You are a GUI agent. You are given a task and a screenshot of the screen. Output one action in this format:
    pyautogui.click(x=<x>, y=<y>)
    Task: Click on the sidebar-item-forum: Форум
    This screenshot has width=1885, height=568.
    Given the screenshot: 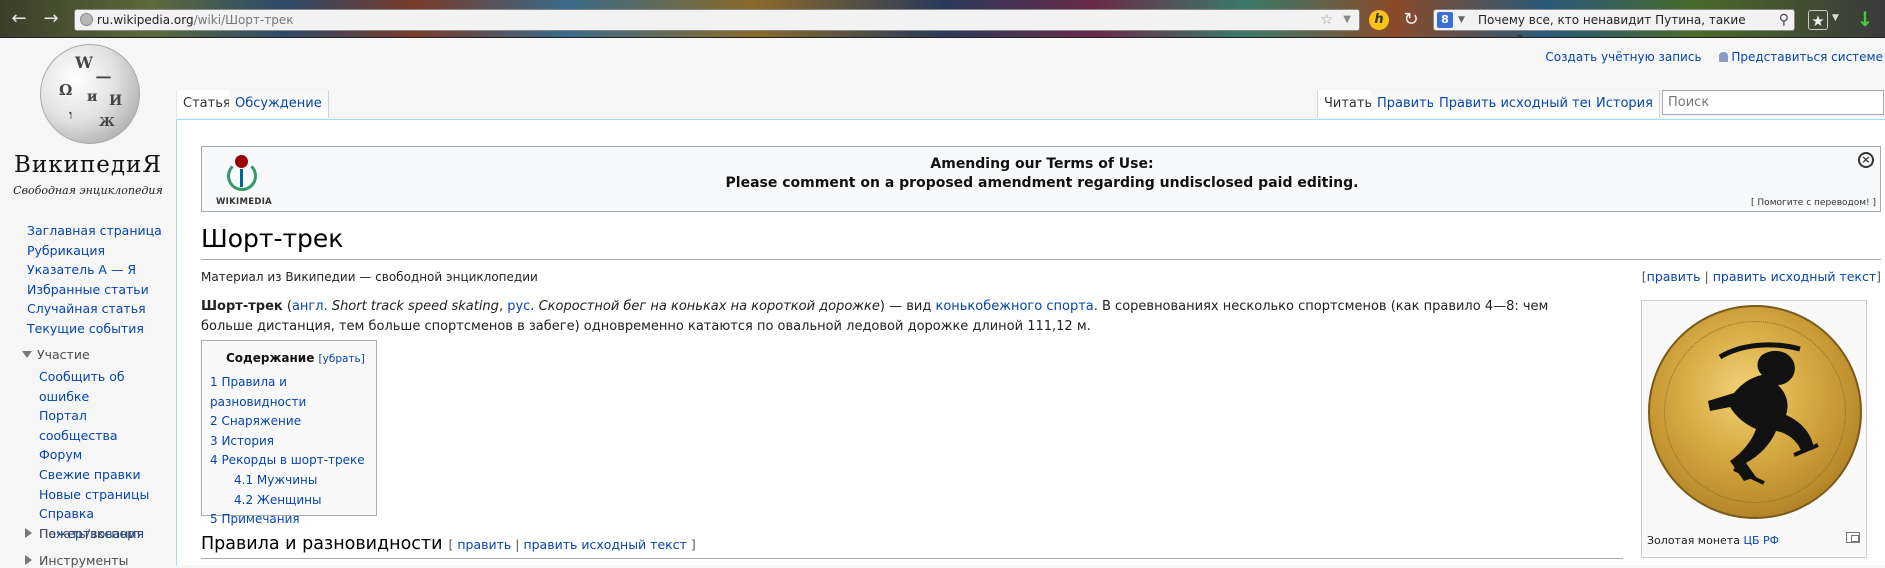 What is the action you would take?
    pyautogui.click(x=99, y=455)
    